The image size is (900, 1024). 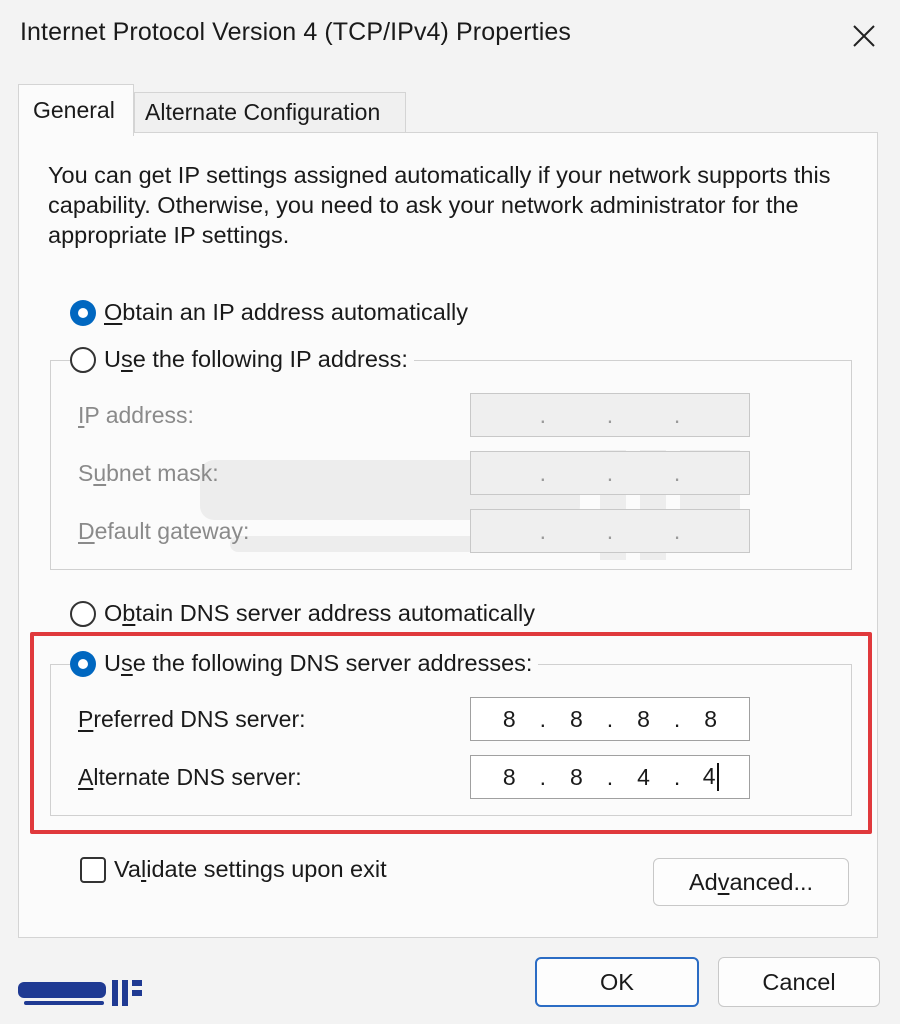 I want to click on checkbox-label-pre: Va, so click(x=127, y=869).